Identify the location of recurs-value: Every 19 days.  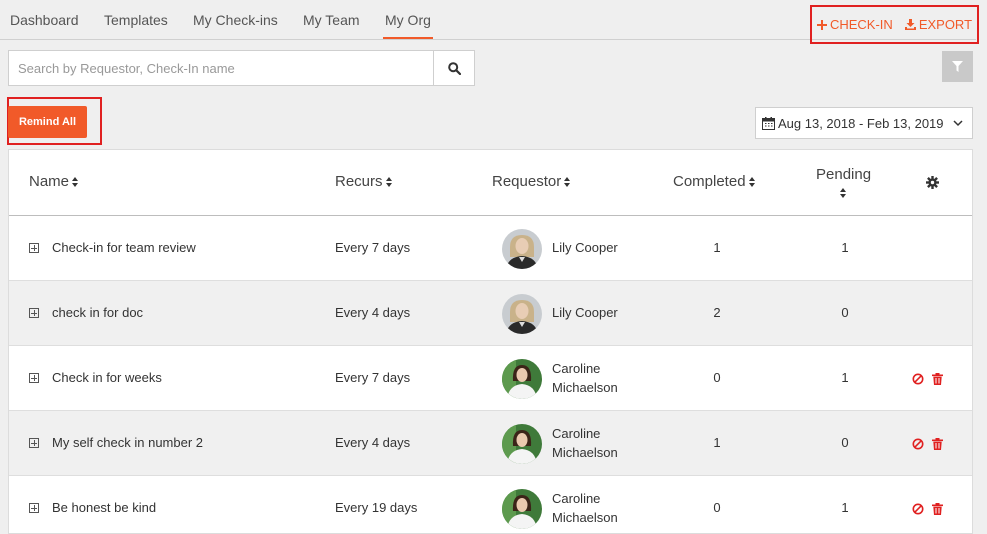
(376, 507).